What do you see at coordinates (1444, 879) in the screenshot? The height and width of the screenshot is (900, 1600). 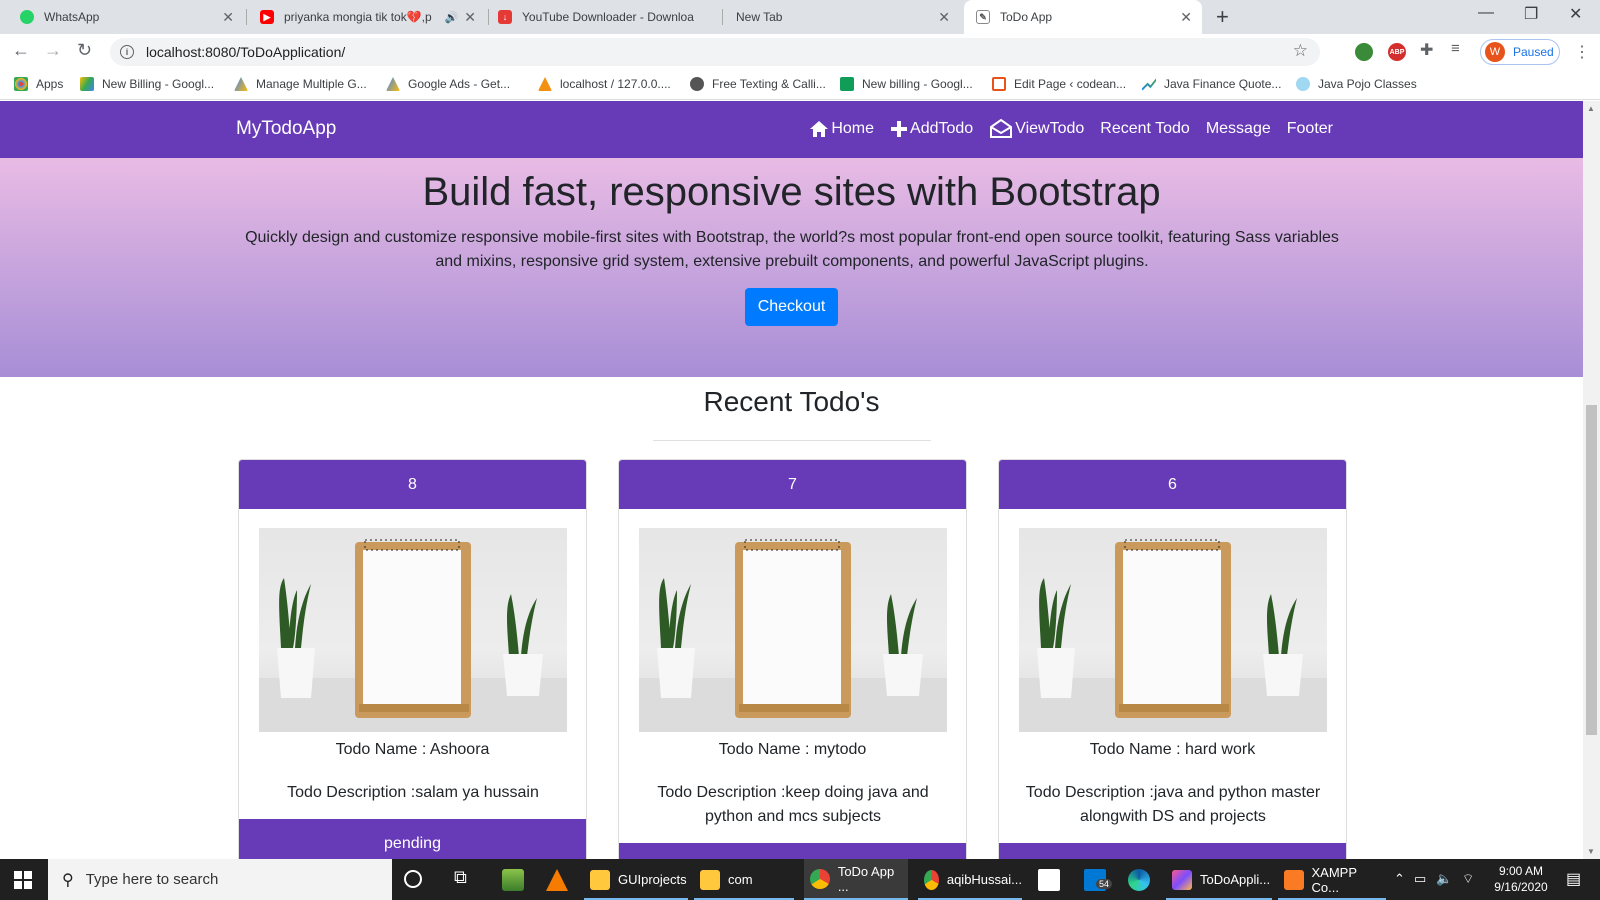 I see `volume-icon: 🔈` at bounding box center [1444, 879].